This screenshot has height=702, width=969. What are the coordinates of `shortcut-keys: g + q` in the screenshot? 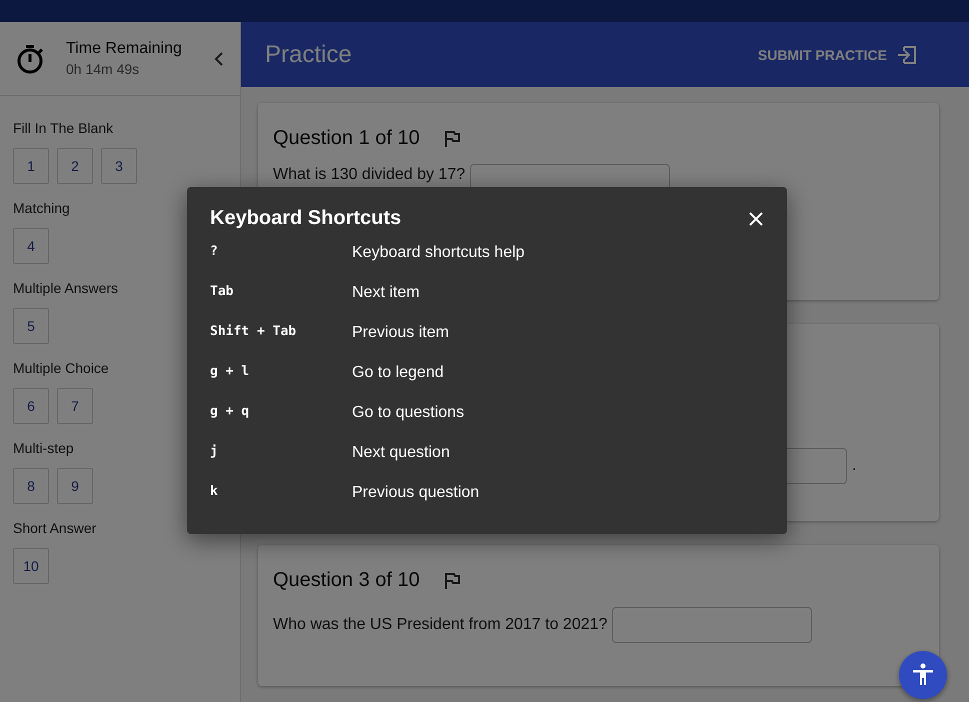 It's located at (281, 411).